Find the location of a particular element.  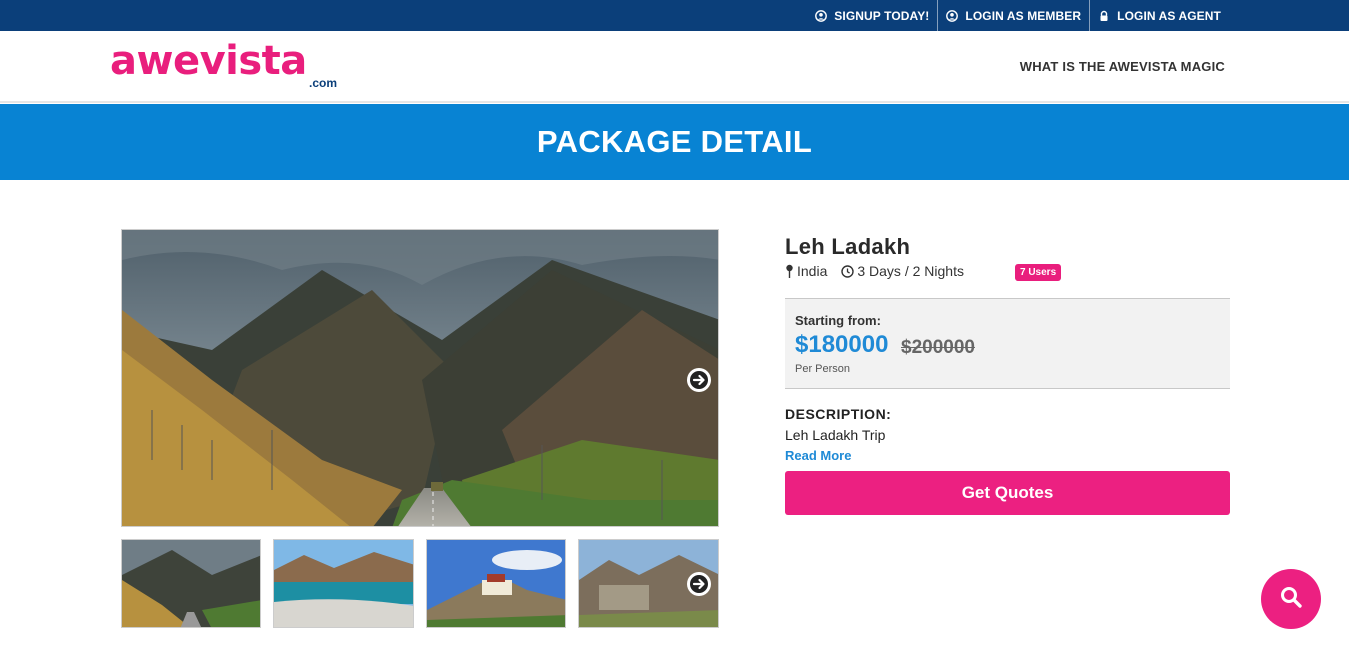

package-meta: India 3 Days / 2 Nights is located at coordinates (874, 271).